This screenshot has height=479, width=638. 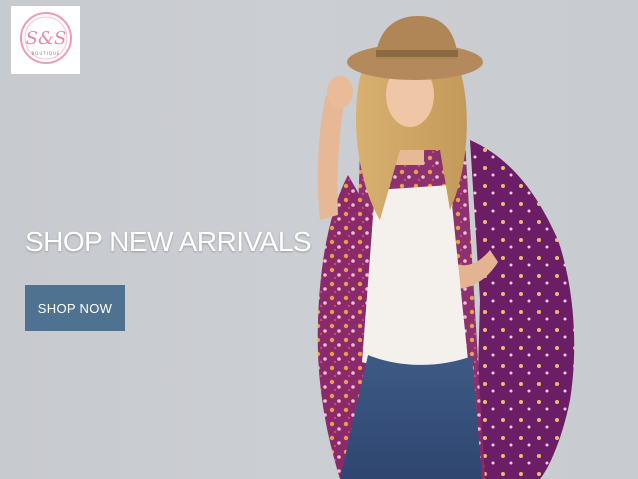 I want to click on shop-now-button: SHOP NOW, so click(x=75, y=308).